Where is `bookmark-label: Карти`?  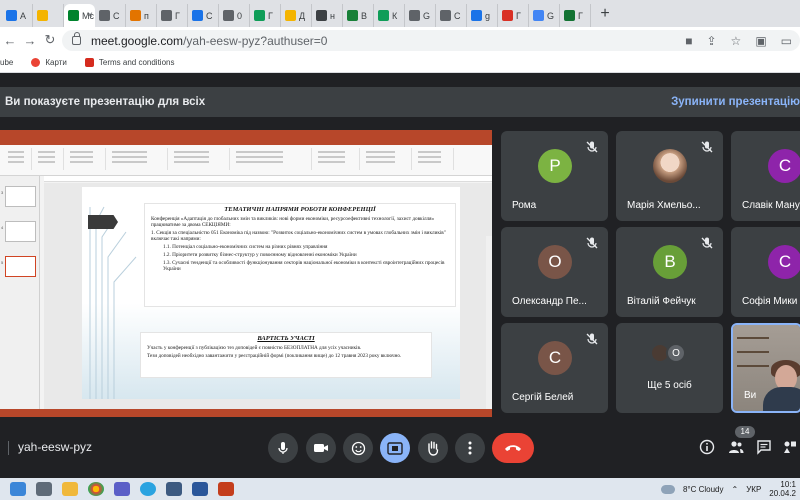 bookmark-label: Карти is located at coordinates (56, 62).